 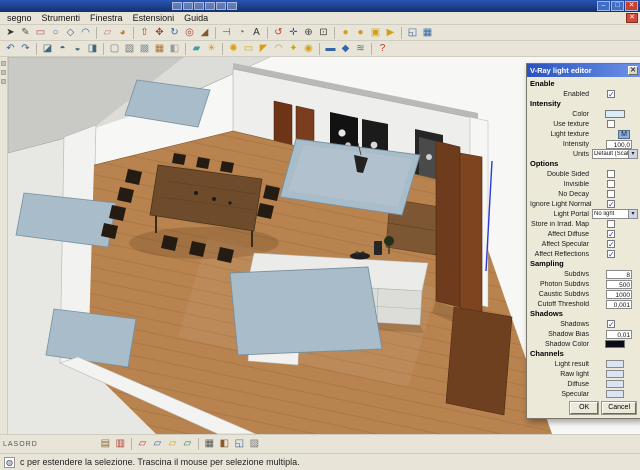 I want to click on vray-rt-render-icon: ▶, so click(x=390, y=33).